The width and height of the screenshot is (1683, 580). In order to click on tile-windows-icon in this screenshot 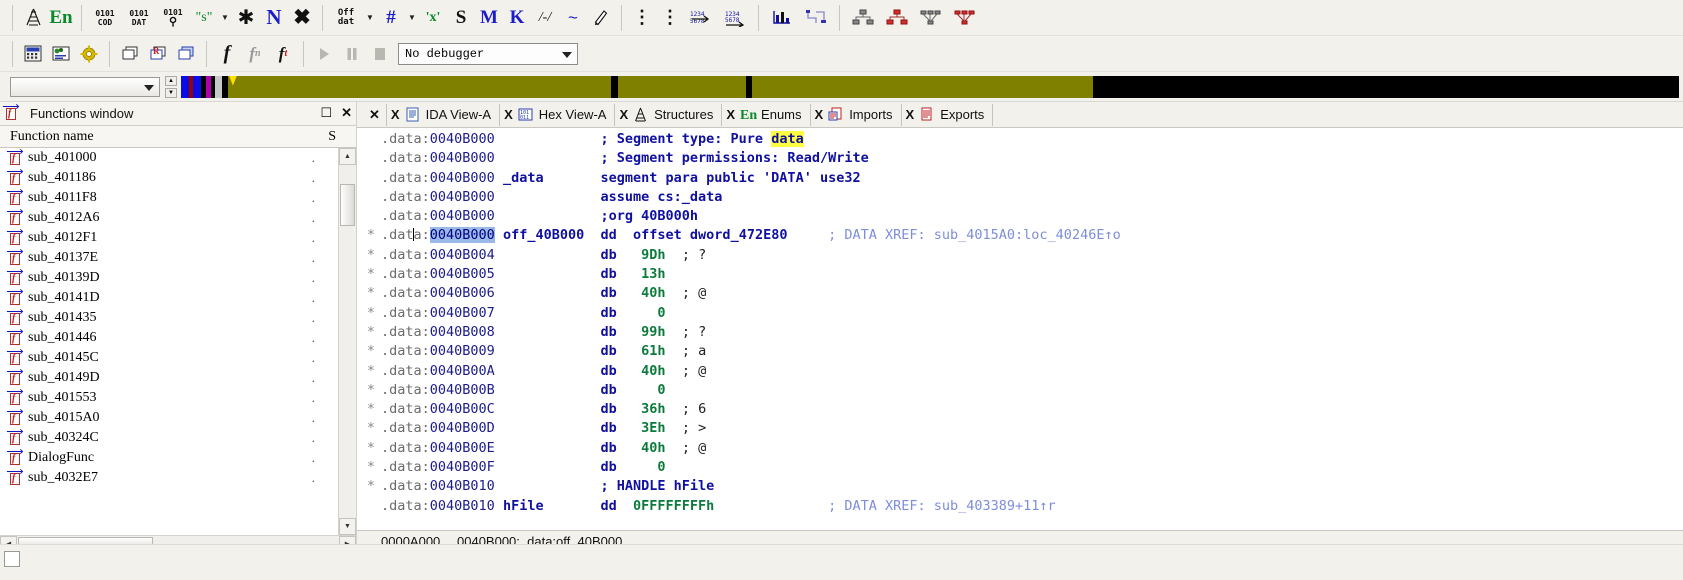, I will do `click(186, 54)`.